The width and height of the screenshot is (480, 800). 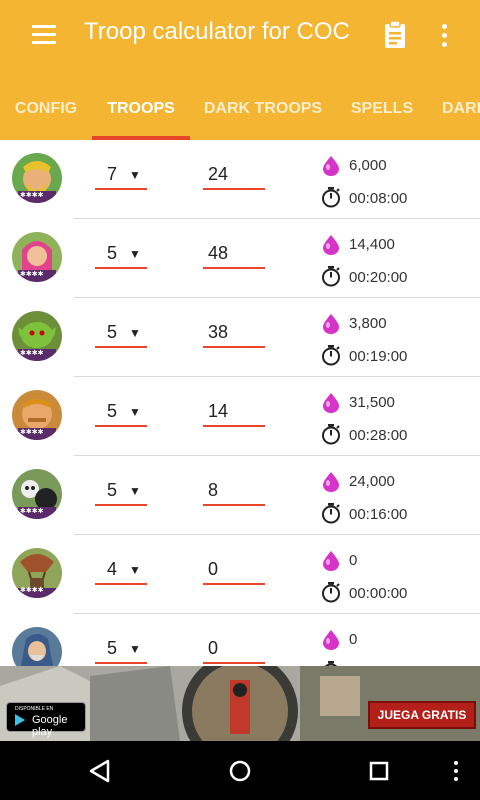 What do you see at coordinates (100, 771) in the screenshot?
I see `back-icon` at bounding box center [100, 771].